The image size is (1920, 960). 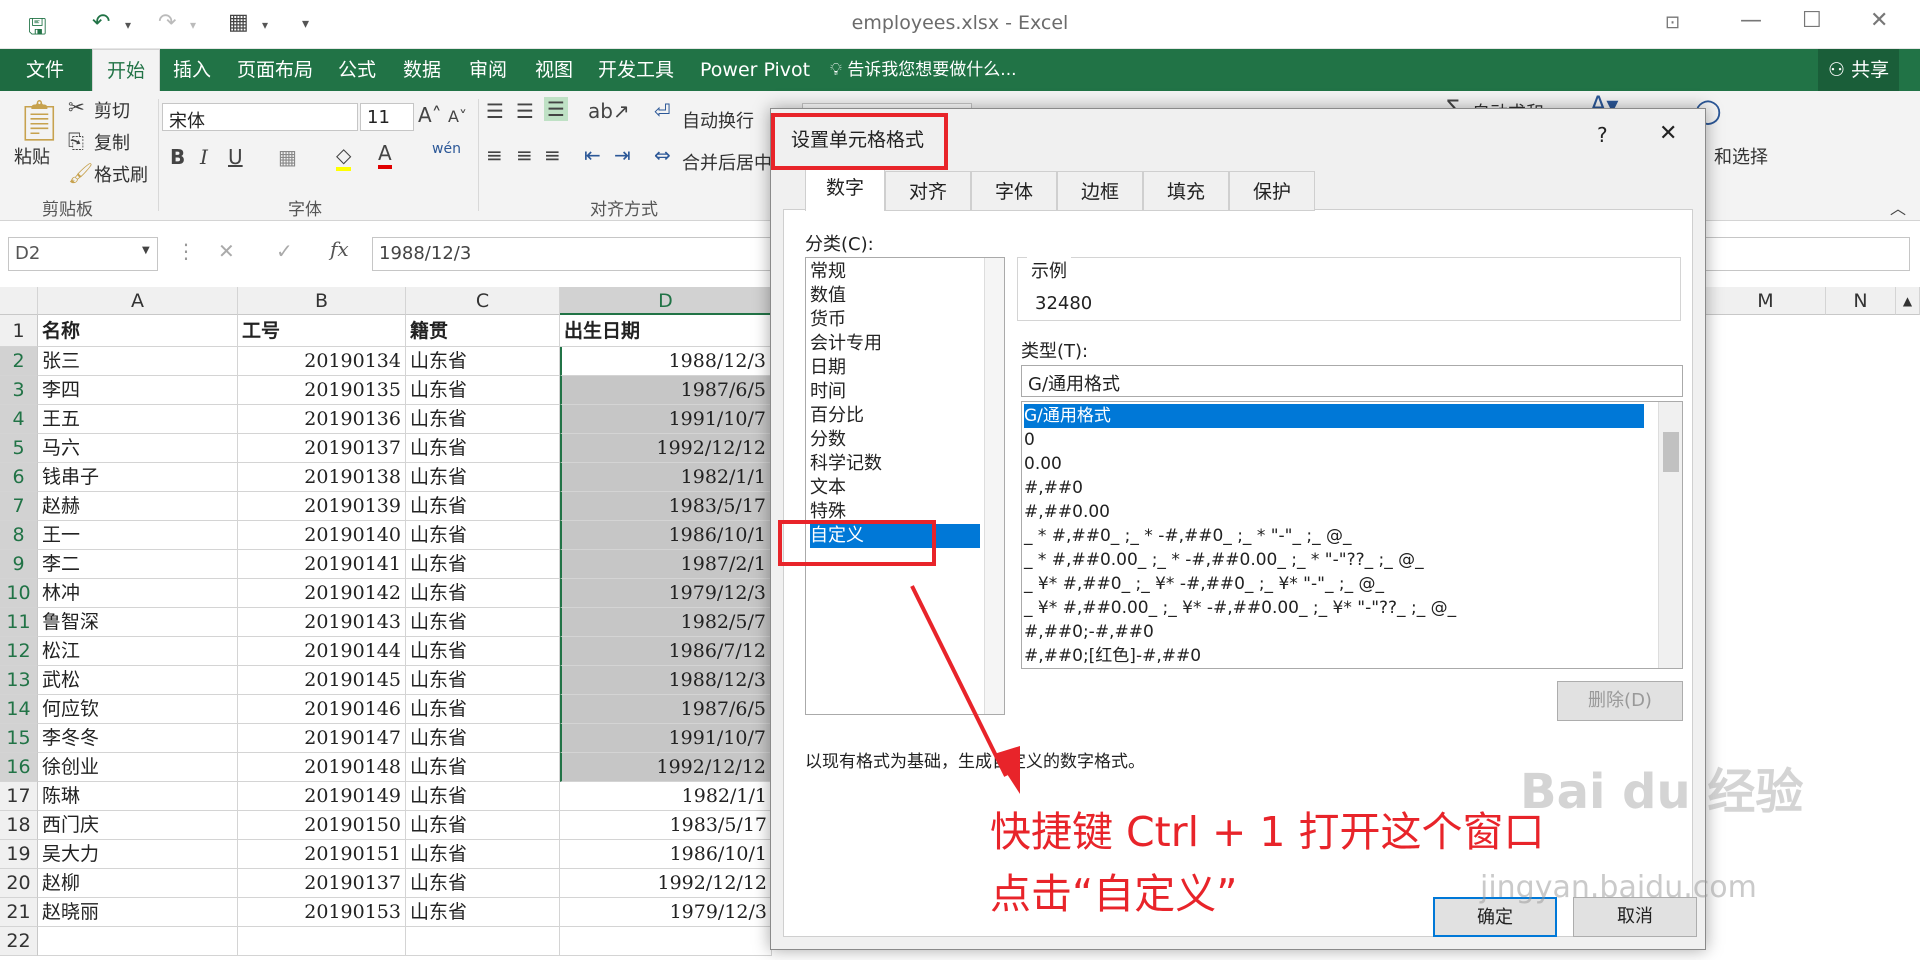 What do you see at coordinates (524, 155) in the screenshot?
I see `align-center-icon: ≡` at bounding box center [524, 155].